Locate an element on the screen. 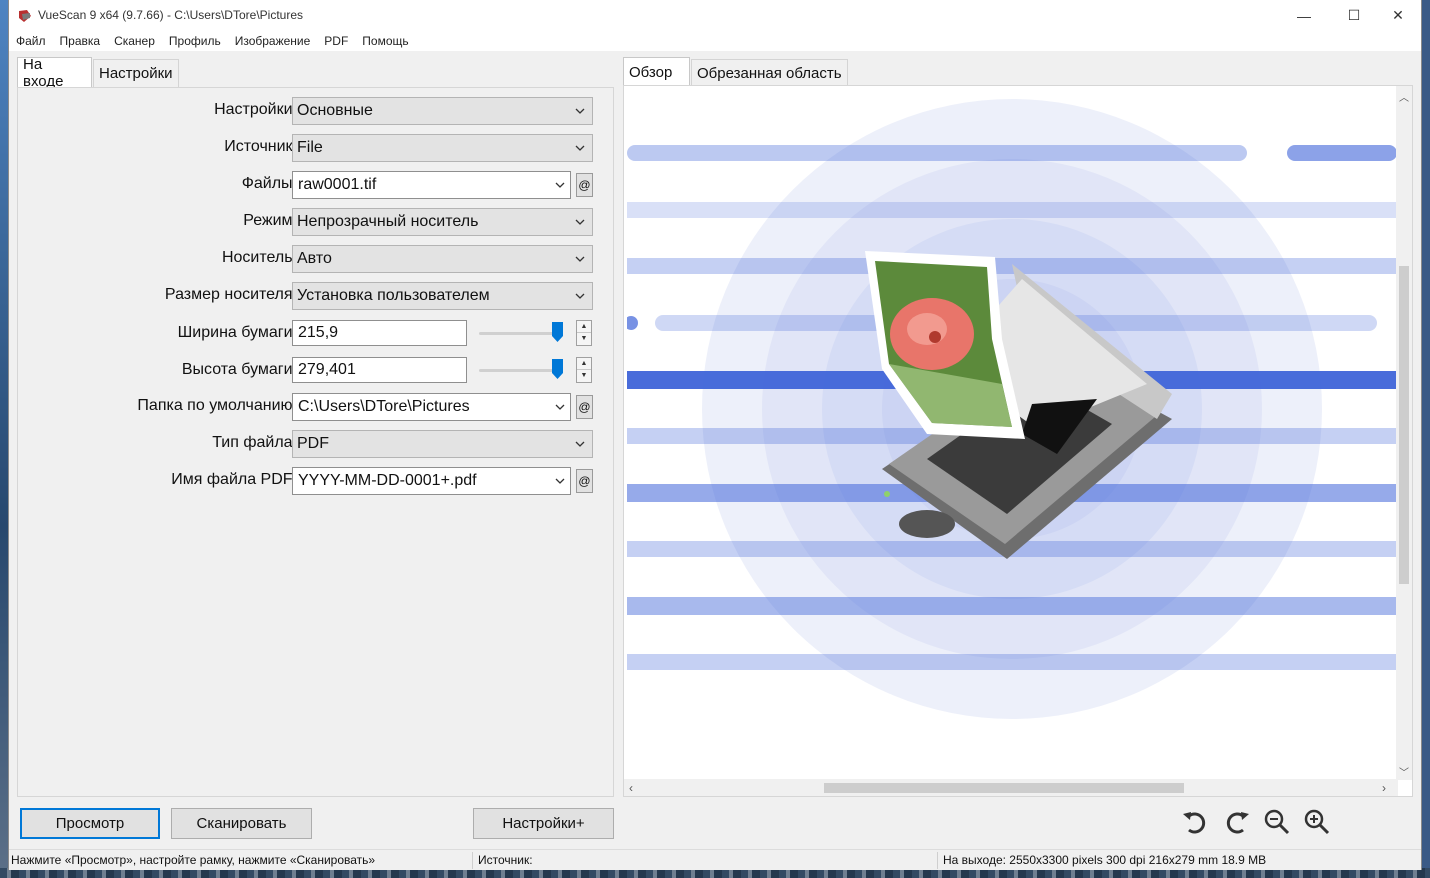  source-select: File is located at coordinates (442, 148).